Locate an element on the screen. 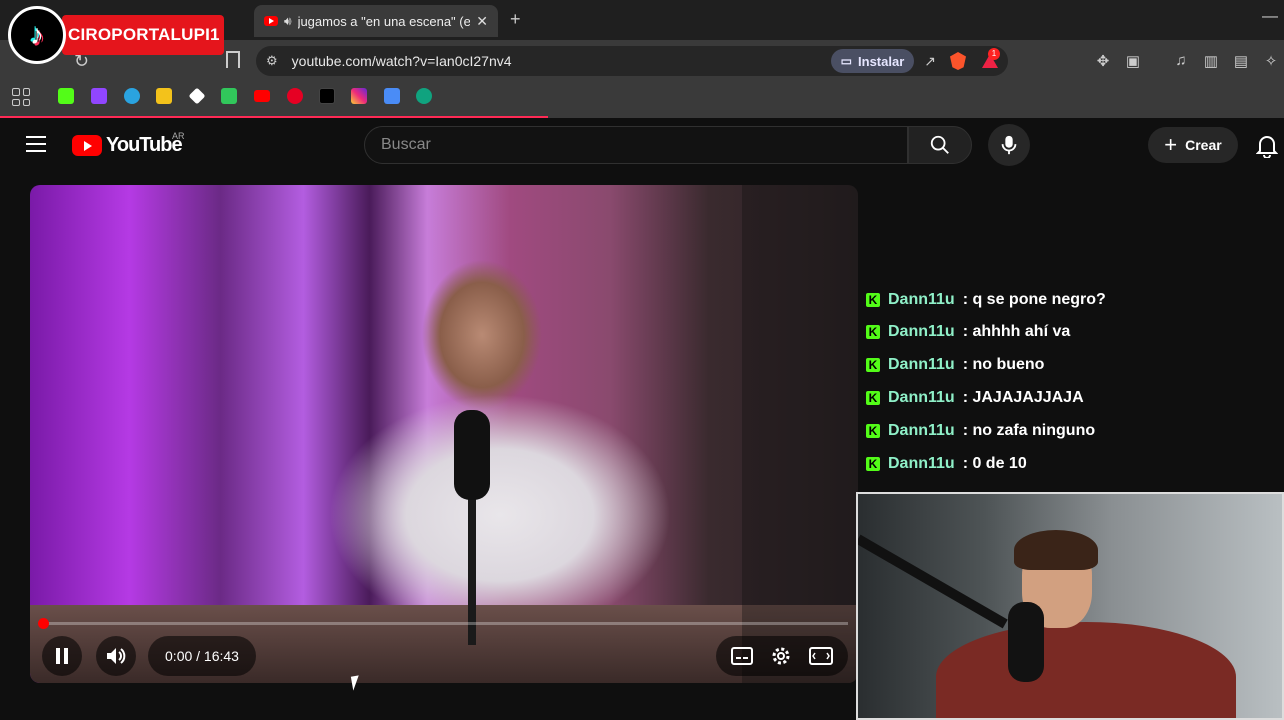 The width and height of the screenshot is (1284, 720). region-code: AR is located at coordinates (178, 136).